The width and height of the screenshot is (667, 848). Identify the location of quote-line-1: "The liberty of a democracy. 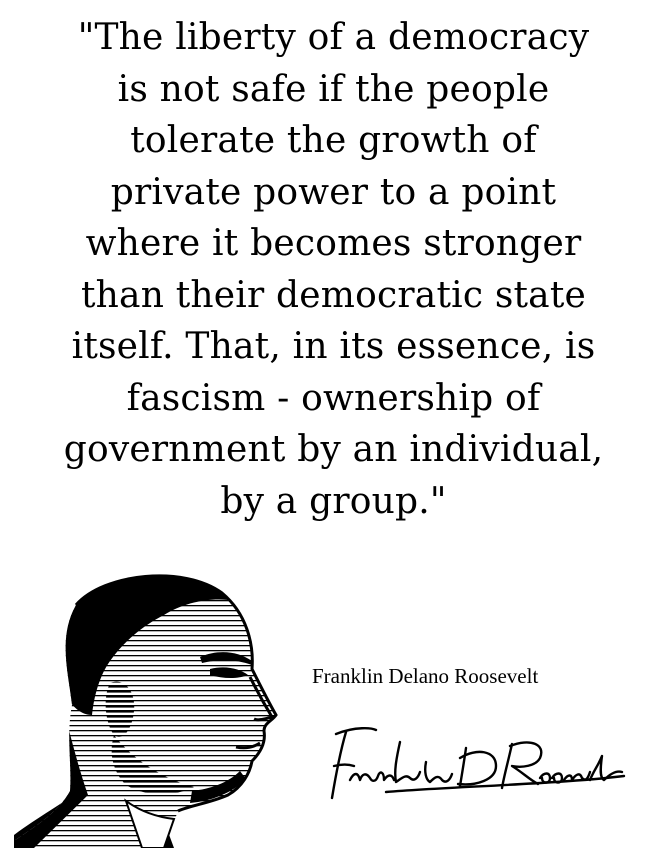
(333, 37).